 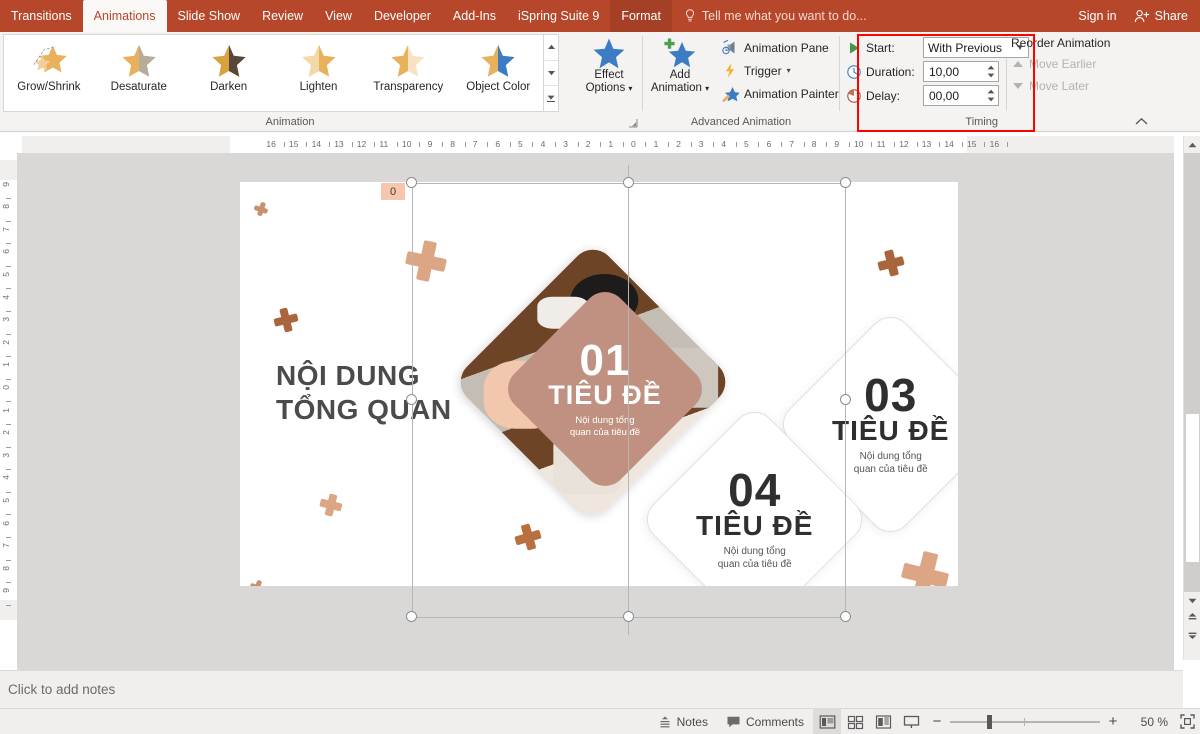 I want to click on zoom-level-label: 50 %, so click(x=1147, y=722).